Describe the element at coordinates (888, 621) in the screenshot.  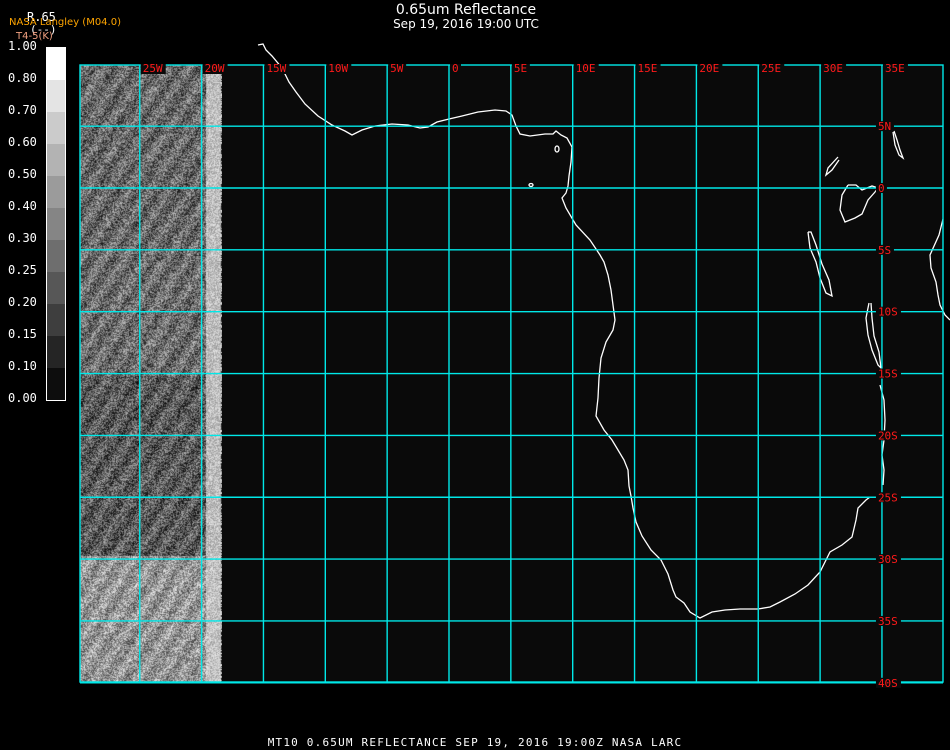
I see `latitude-label: 35S` at that location.